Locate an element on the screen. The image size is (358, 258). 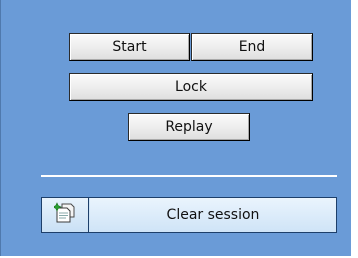
start-button: Start is located at coordinates (129, 47).